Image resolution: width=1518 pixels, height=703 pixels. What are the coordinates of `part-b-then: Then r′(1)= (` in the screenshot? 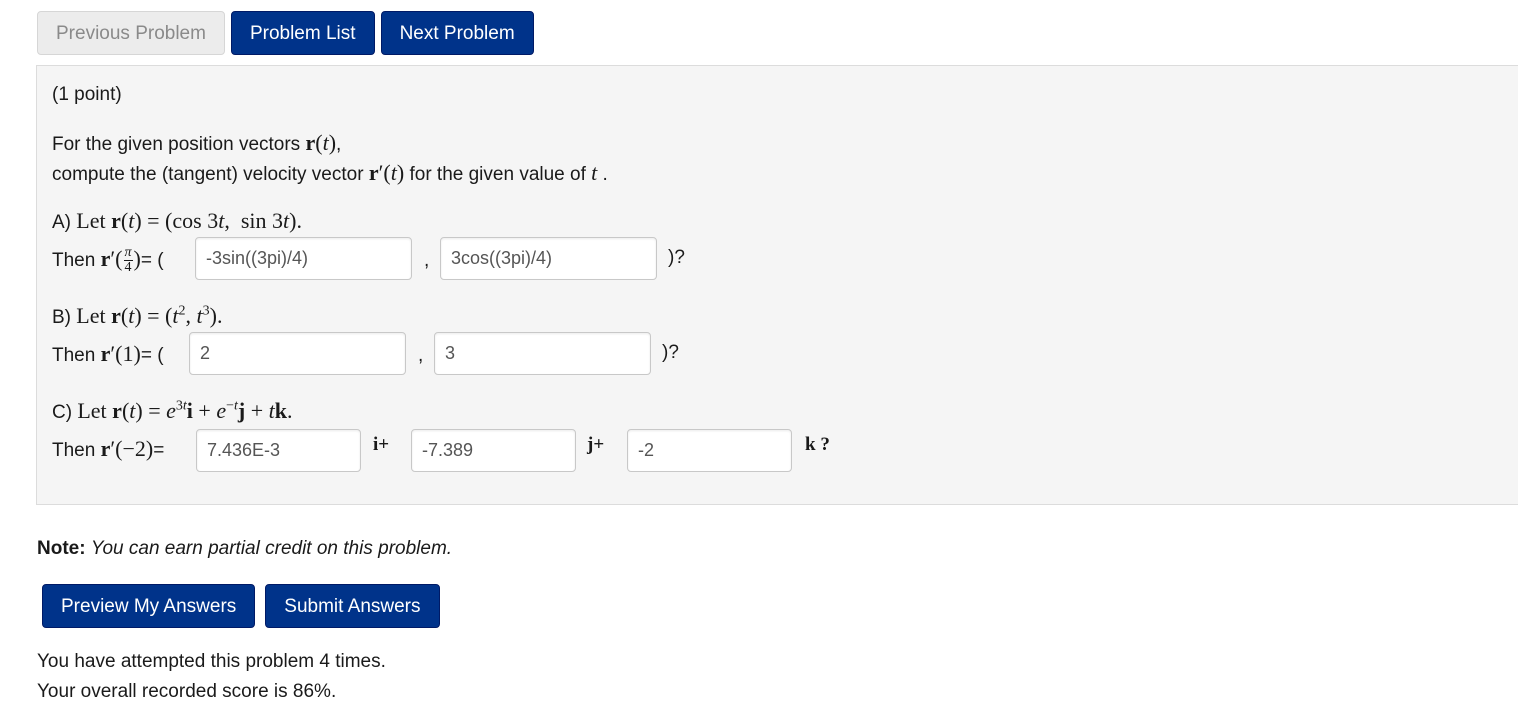 It's located at (108, 353).